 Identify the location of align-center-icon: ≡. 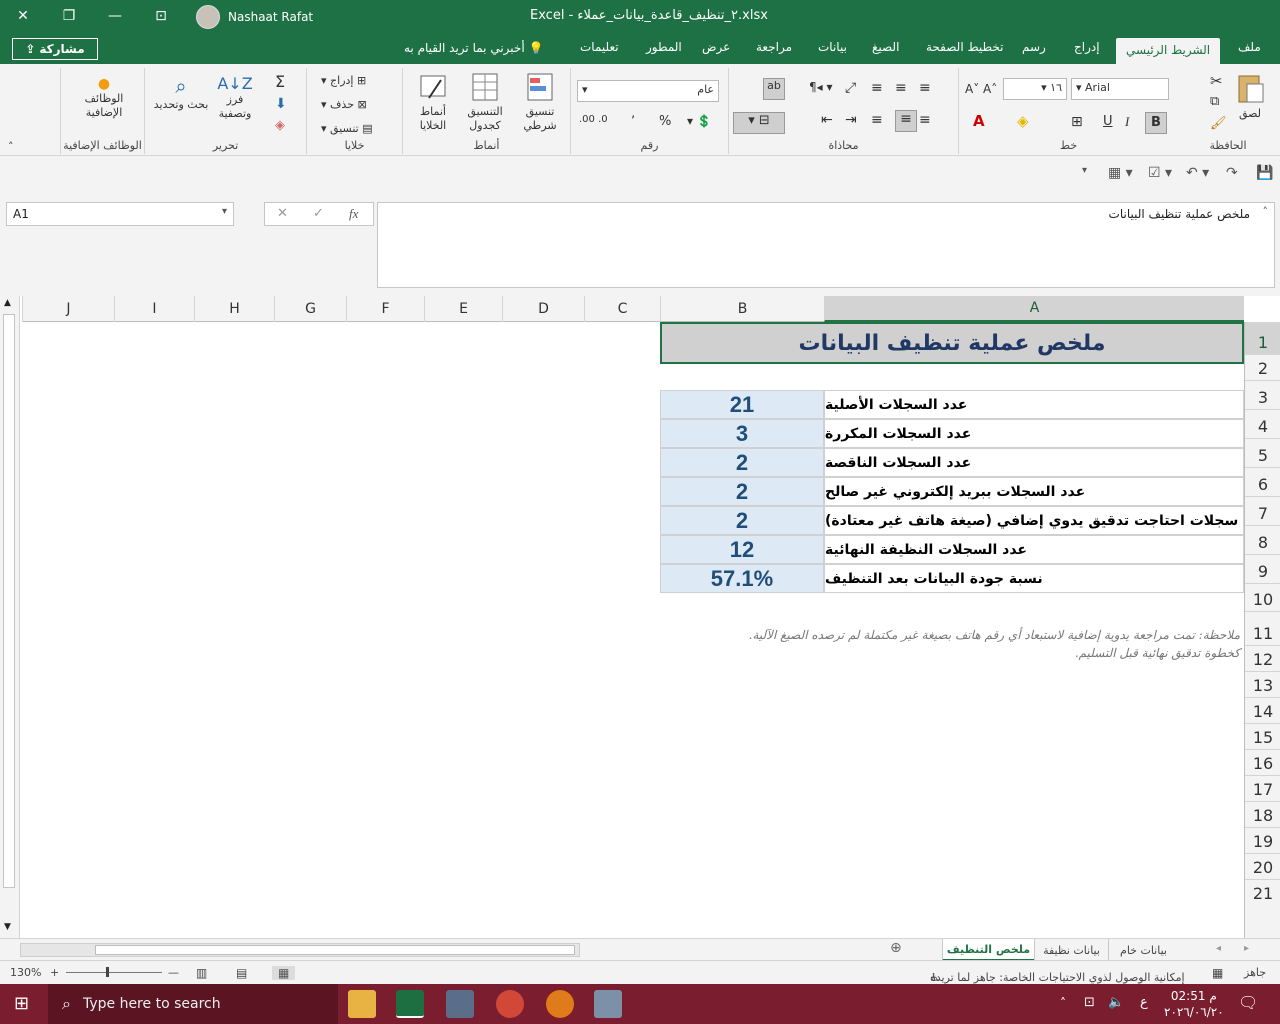
(906, 121).